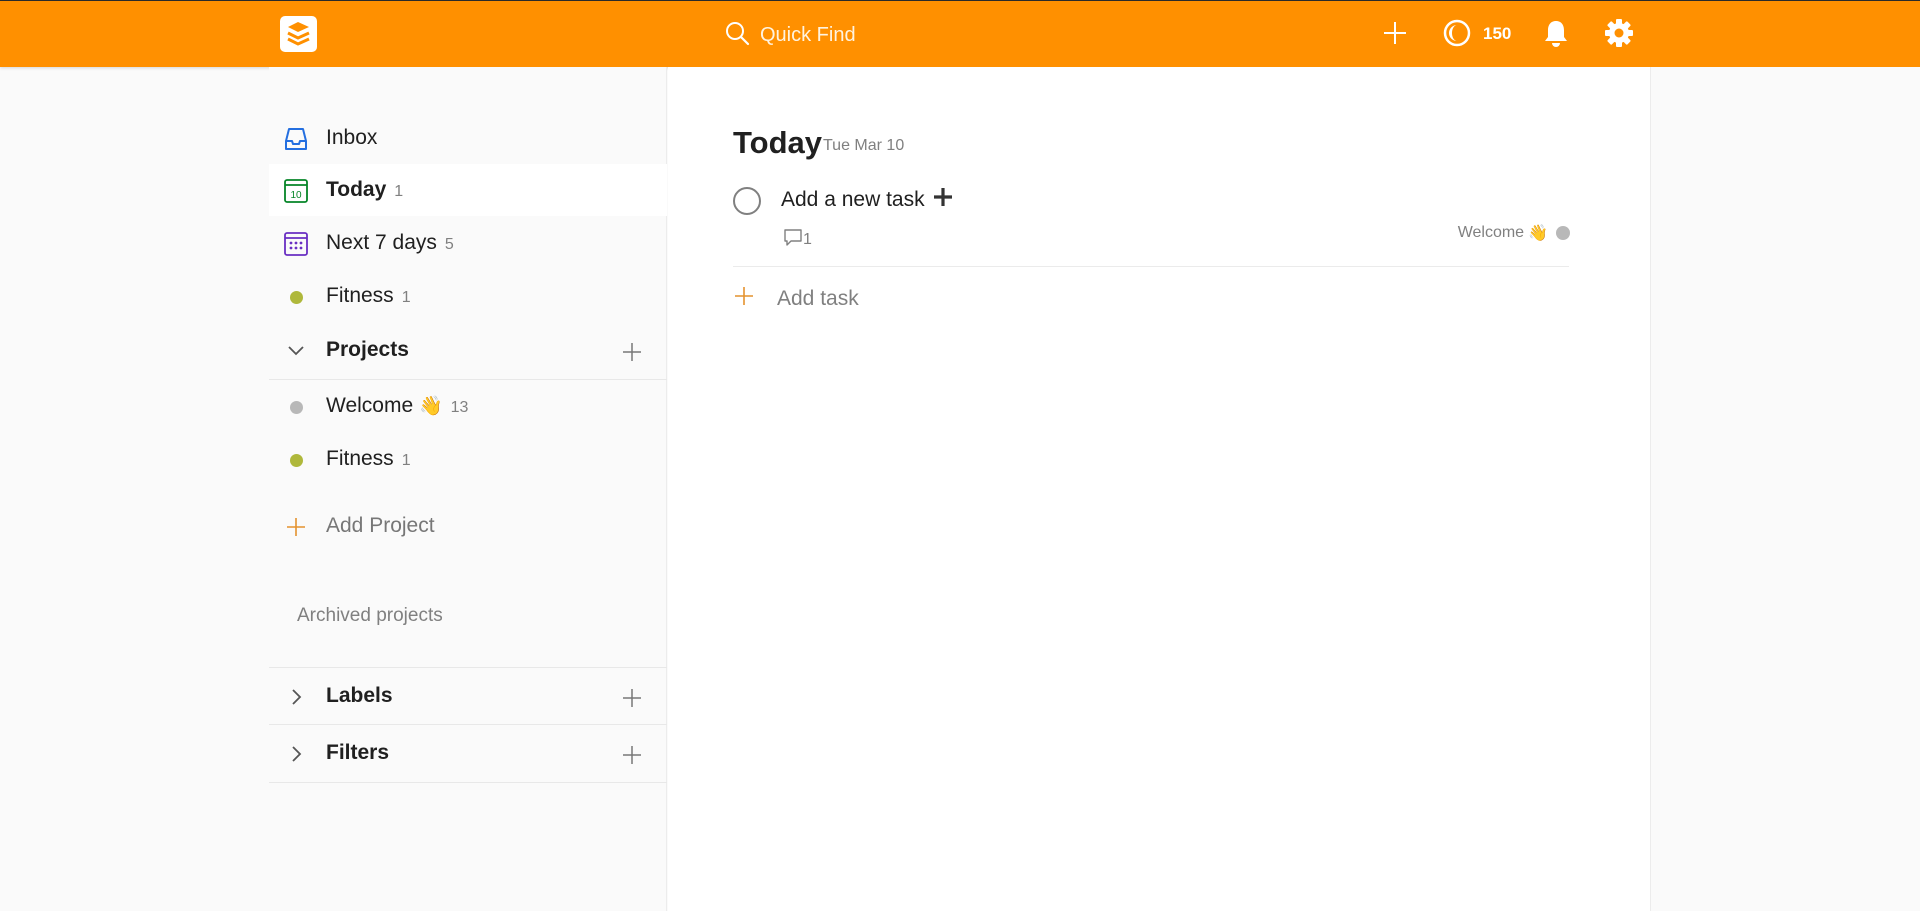 This screenshot has height=911, width=1920. I want to click on today-calendar-icon: 10, so click(296, 191).